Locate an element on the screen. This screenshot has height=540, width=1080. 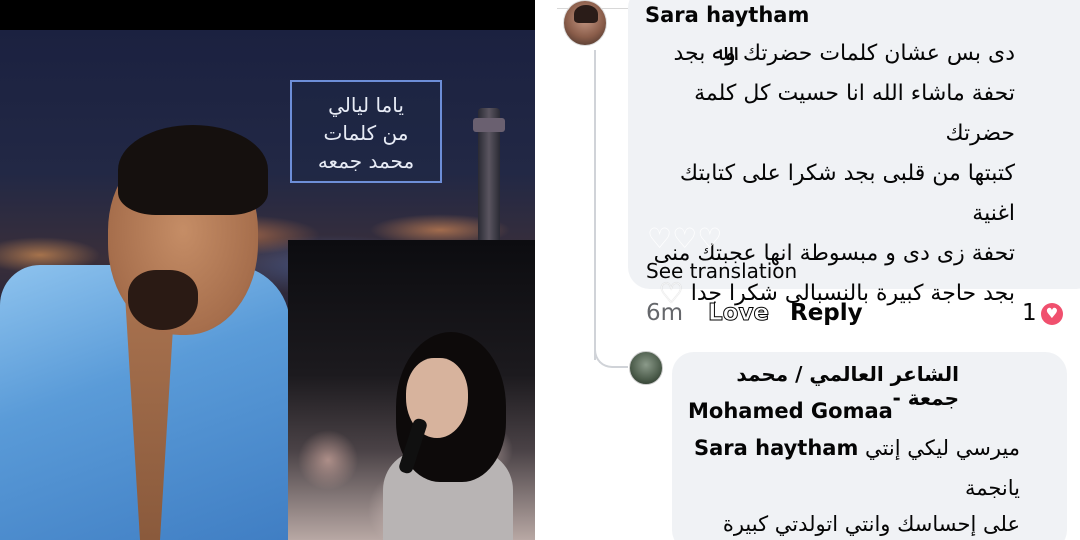
reply-line-1: ميرسي ليكي إنتي Sara haytham is located at coordinates (857, 448).